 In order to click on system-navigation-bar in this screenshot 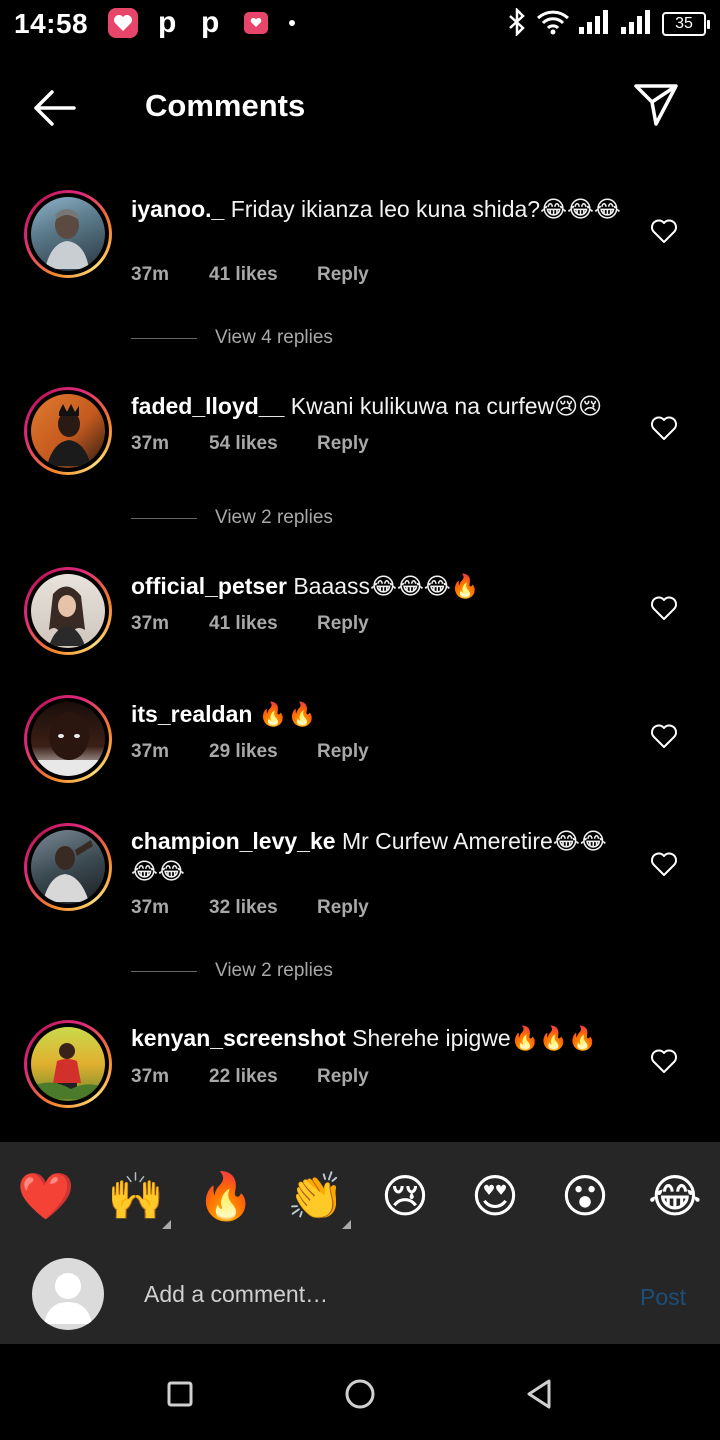, I will do `click(360, 1392)`.